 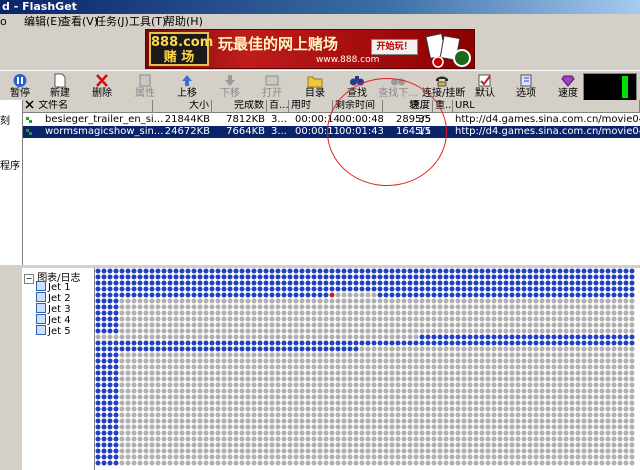 What do you see at coordinates (79, 21) in the screenshot?
I see `menu-item-view: 查看(V)` at bounding box center [79, 21].